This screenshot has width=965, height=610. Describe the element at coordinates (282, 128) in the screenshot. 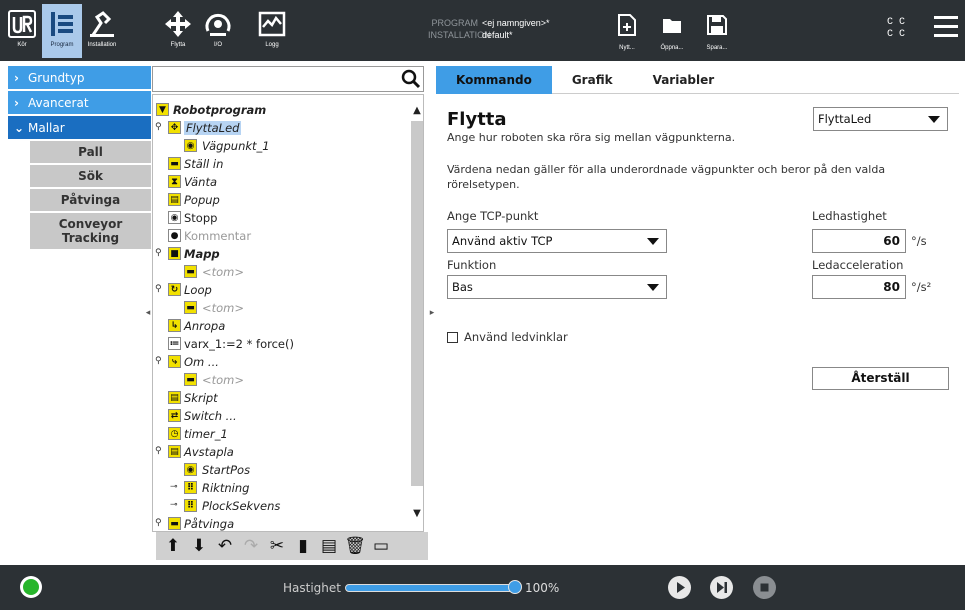

I see `tree-node-movej: ⚲ ✥ FlyttaLed` at that location.